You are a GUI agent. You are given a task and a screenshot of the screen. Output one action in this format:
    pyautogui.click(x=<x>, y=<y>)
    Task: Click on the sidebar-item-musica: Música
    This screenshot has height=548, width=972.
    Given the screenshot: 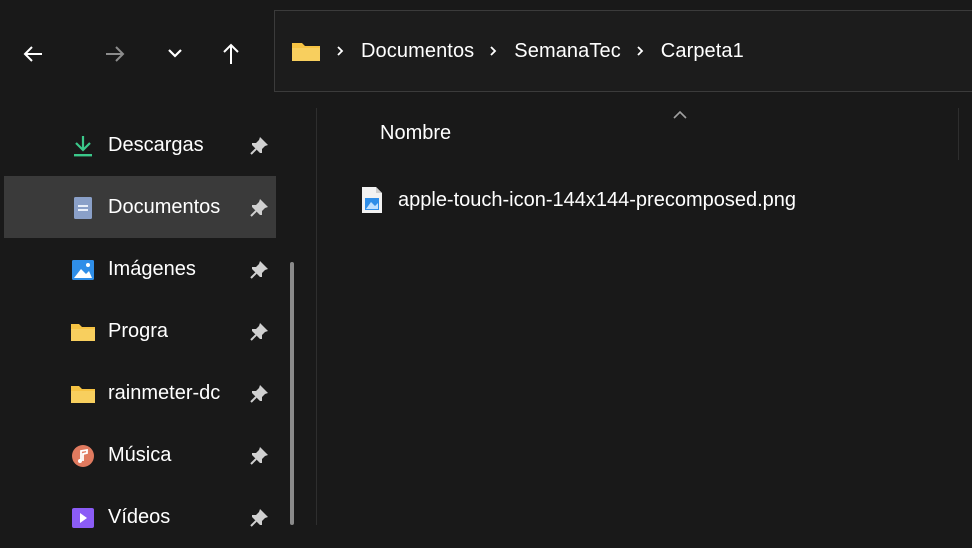 What is the action you would take?
    pyautogui.click(x=140, y=455)
    